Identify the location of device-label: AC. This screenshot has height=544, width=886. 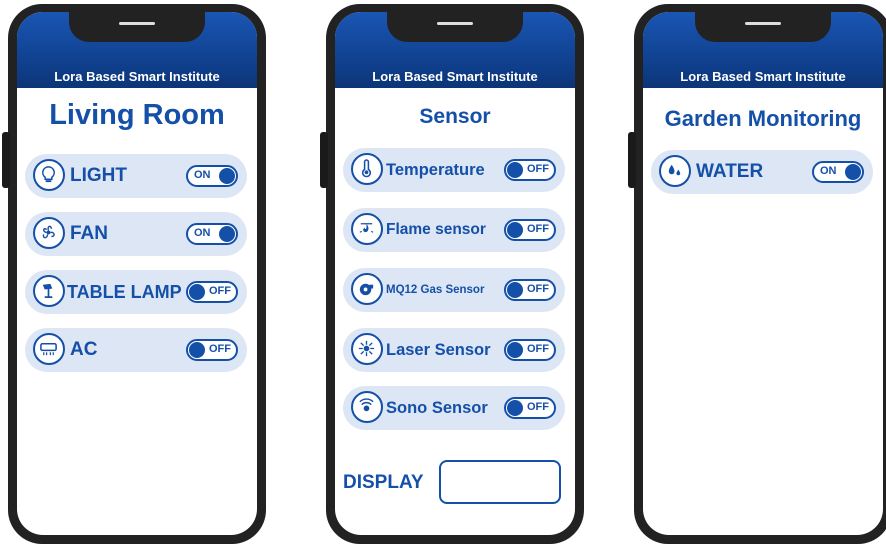
(84, 349).